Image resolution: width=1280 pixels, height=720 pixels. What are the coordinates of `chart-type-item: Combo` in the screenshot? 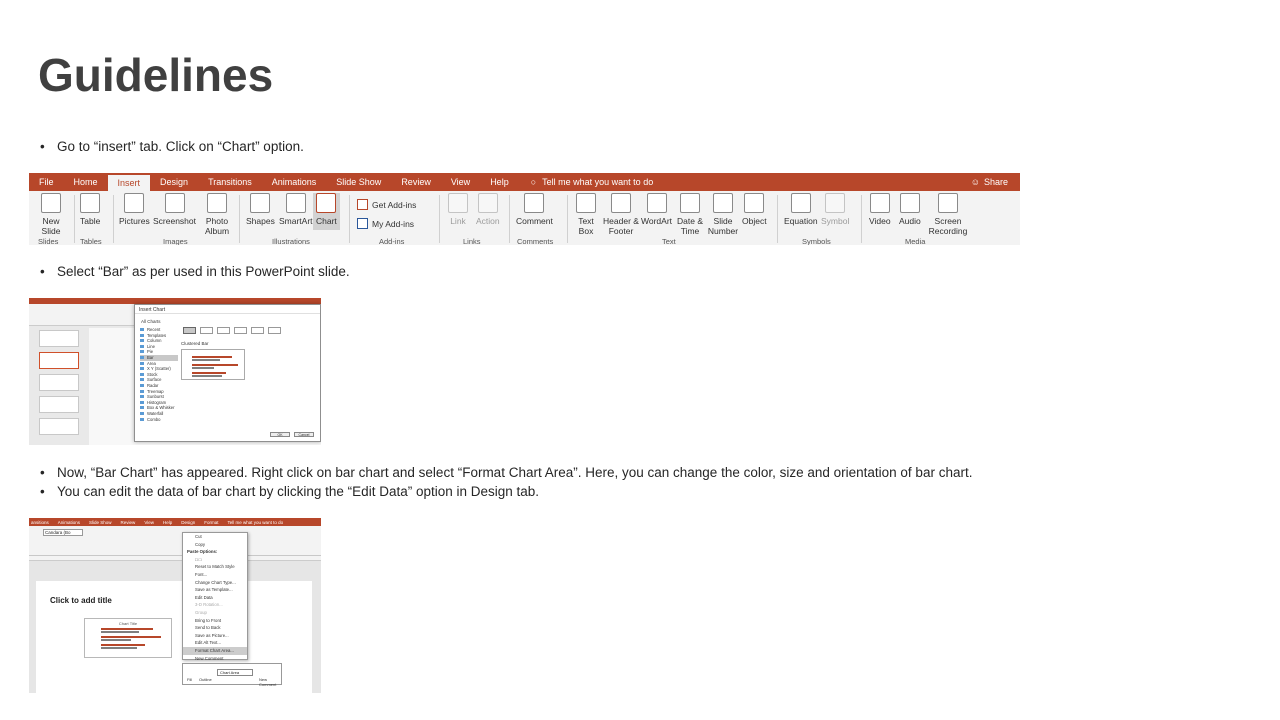 It's located at (159, 420).